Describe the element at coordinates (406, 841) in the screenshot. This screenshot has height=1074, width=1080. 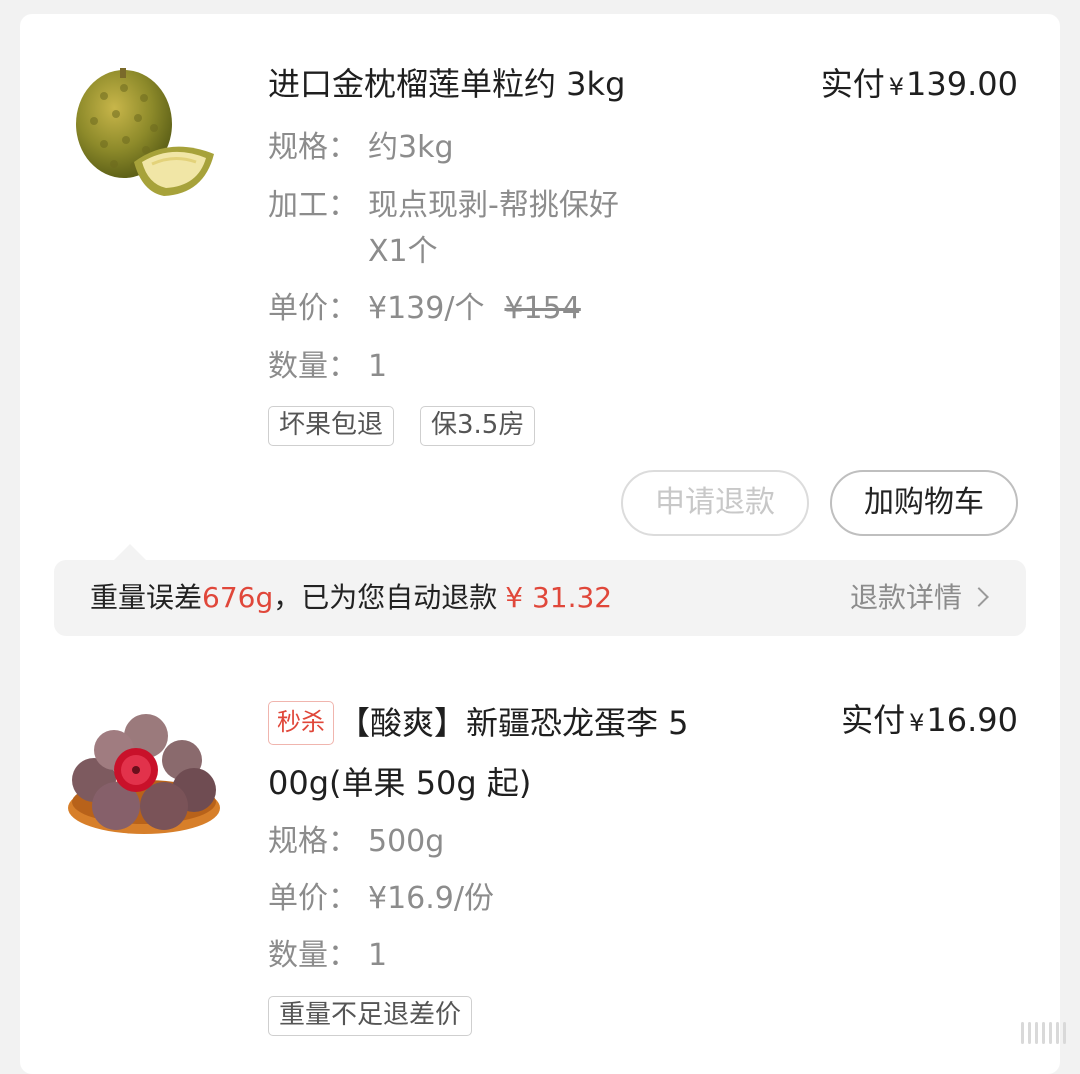
I see `spec-value: 500g` at that location.